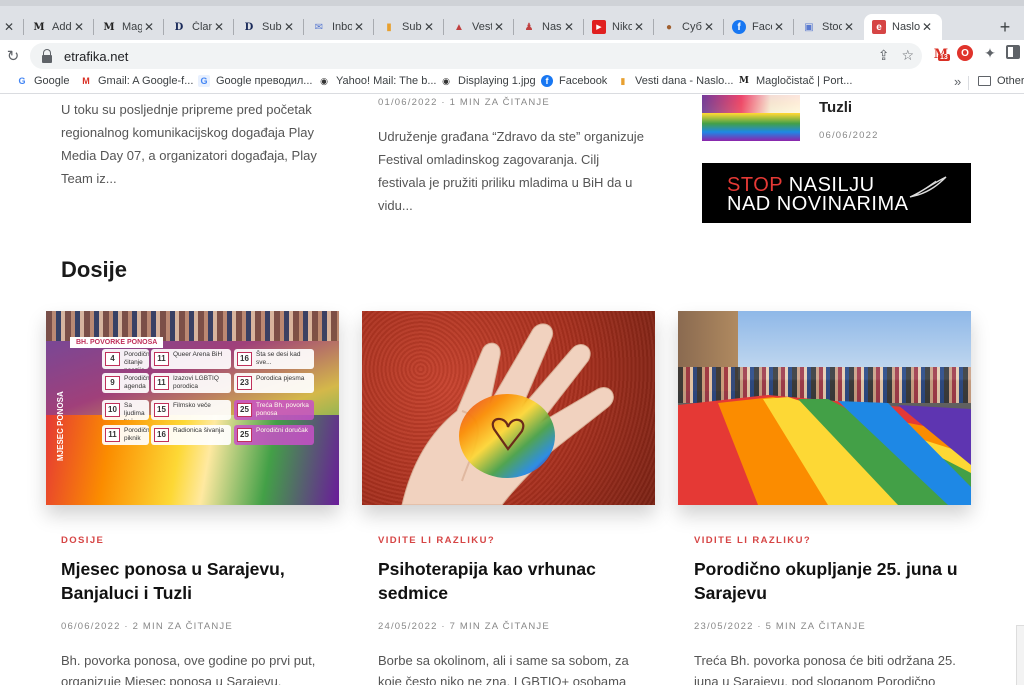 The height and width of the screenshot is (685, 1024). I want to click on bookmarks-overflow-chevron: », so click(957, 81).